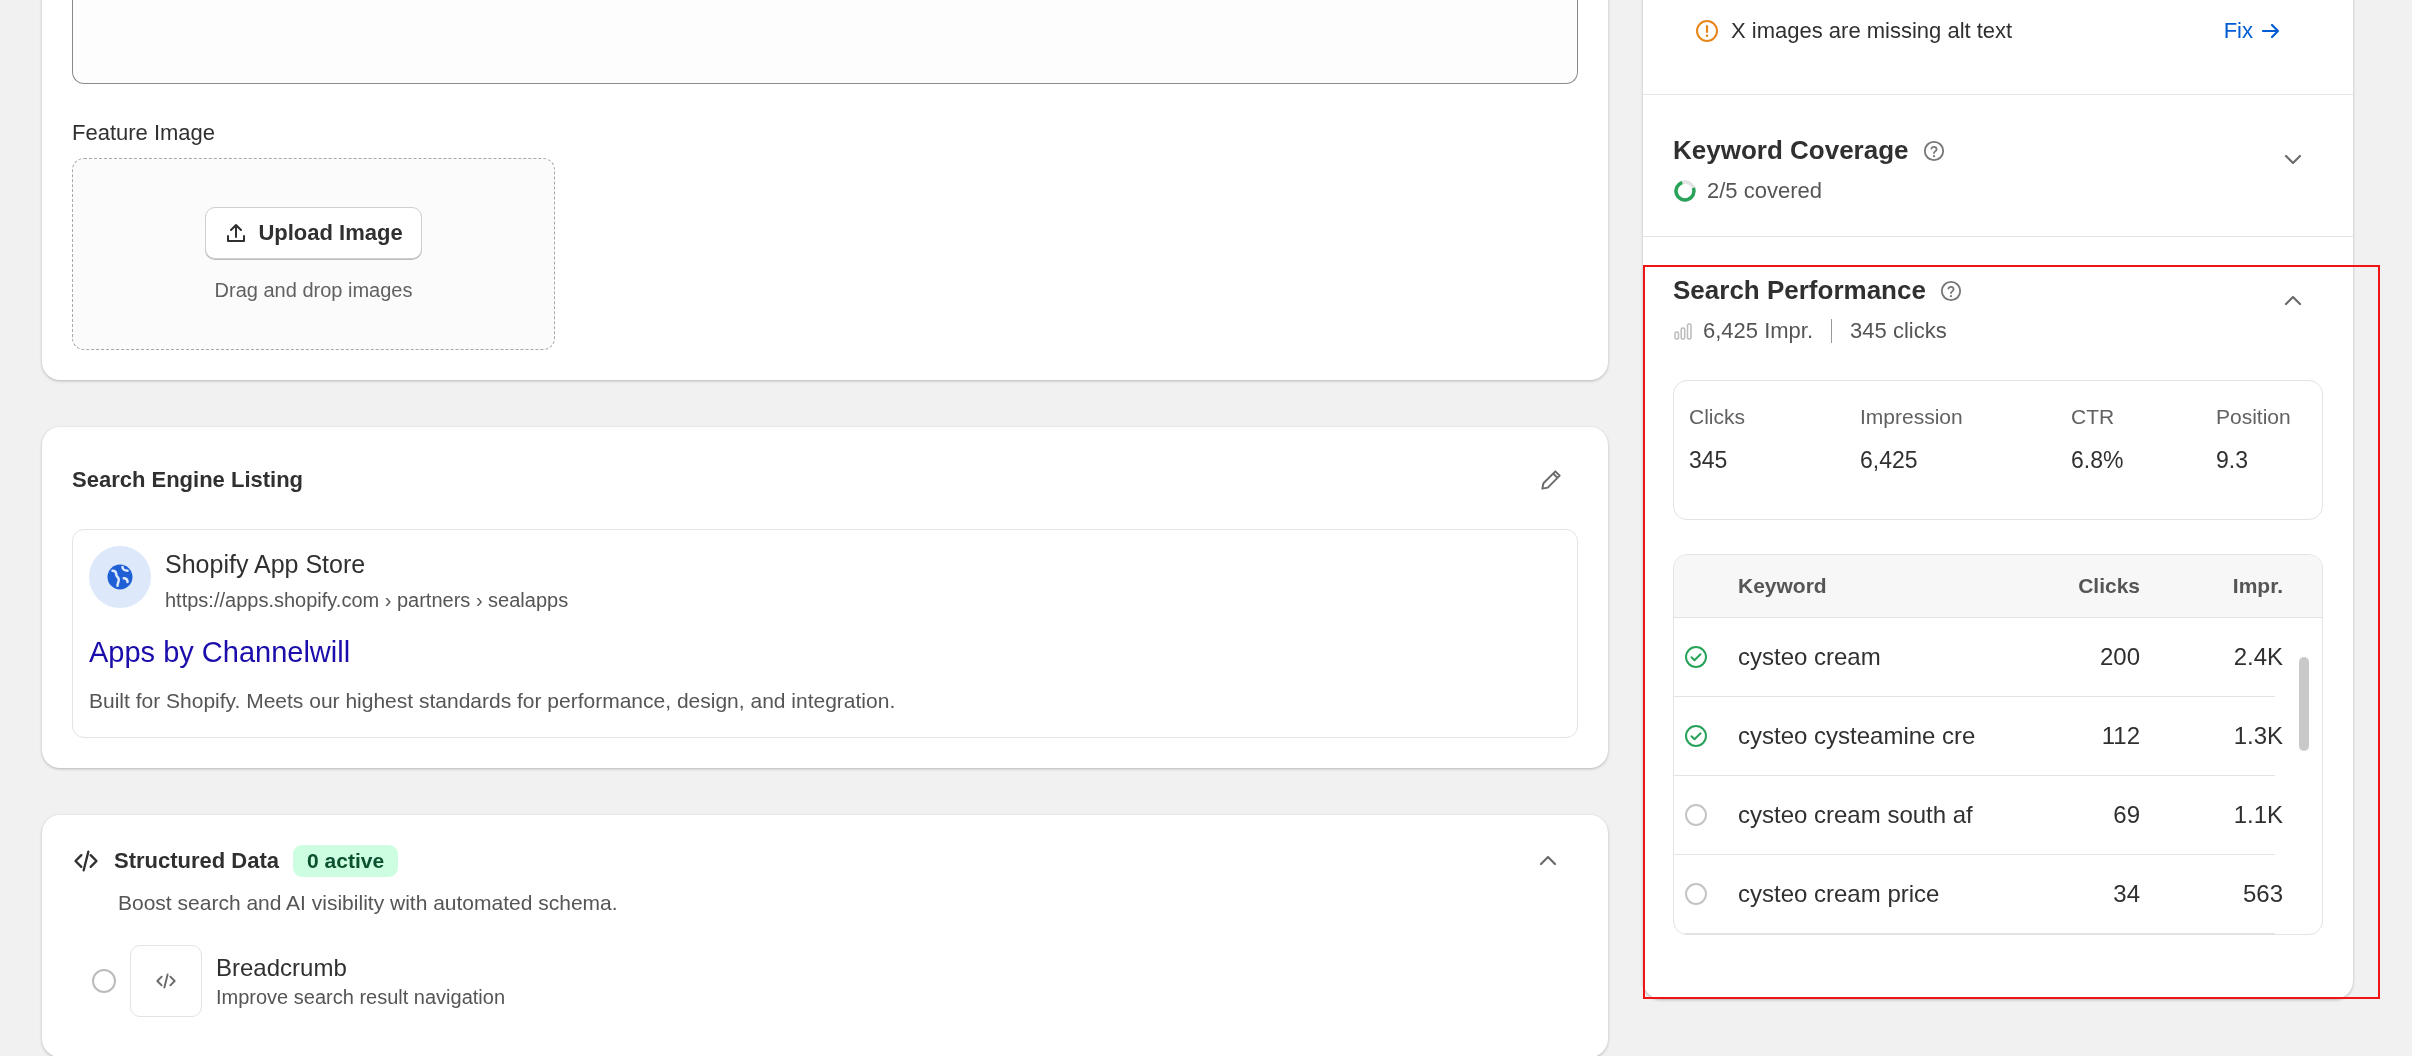  Describe the element at coordinates (1857, 736) in the screenshot. I see `keyword-cell-text: cysteo cysteamine cre` at that location.